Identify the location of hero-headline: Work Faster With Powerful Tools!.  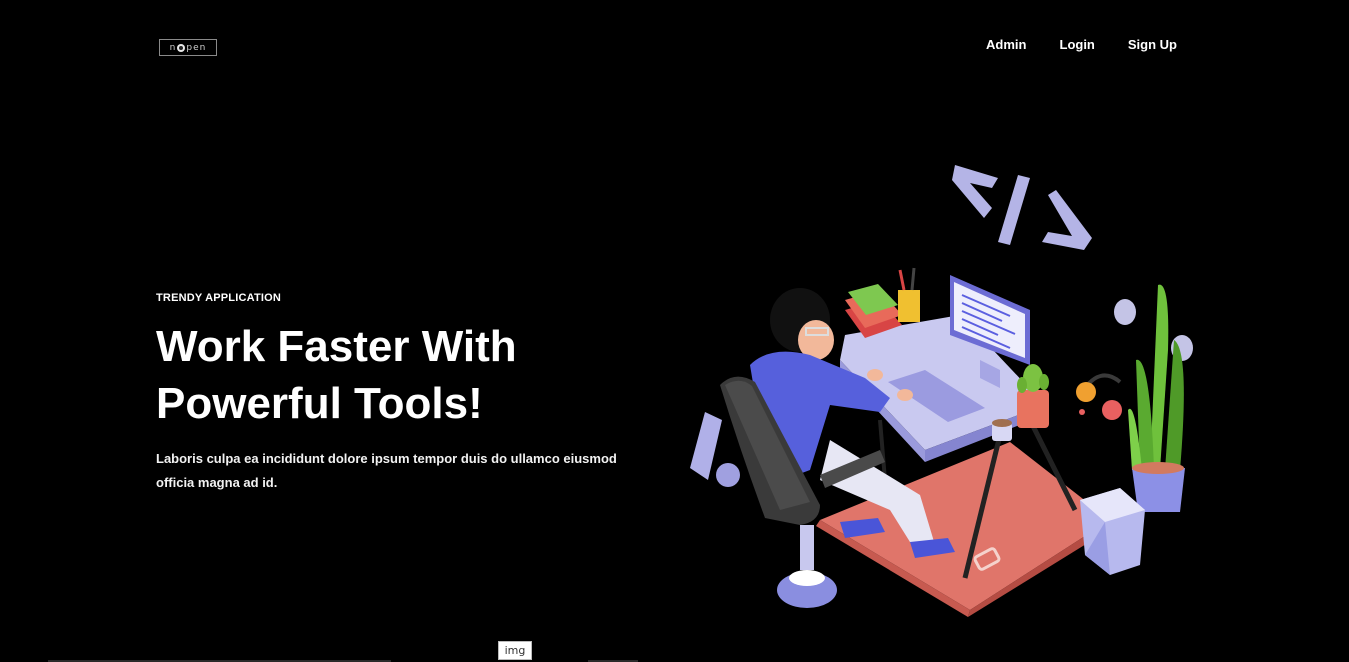
(416, 375).